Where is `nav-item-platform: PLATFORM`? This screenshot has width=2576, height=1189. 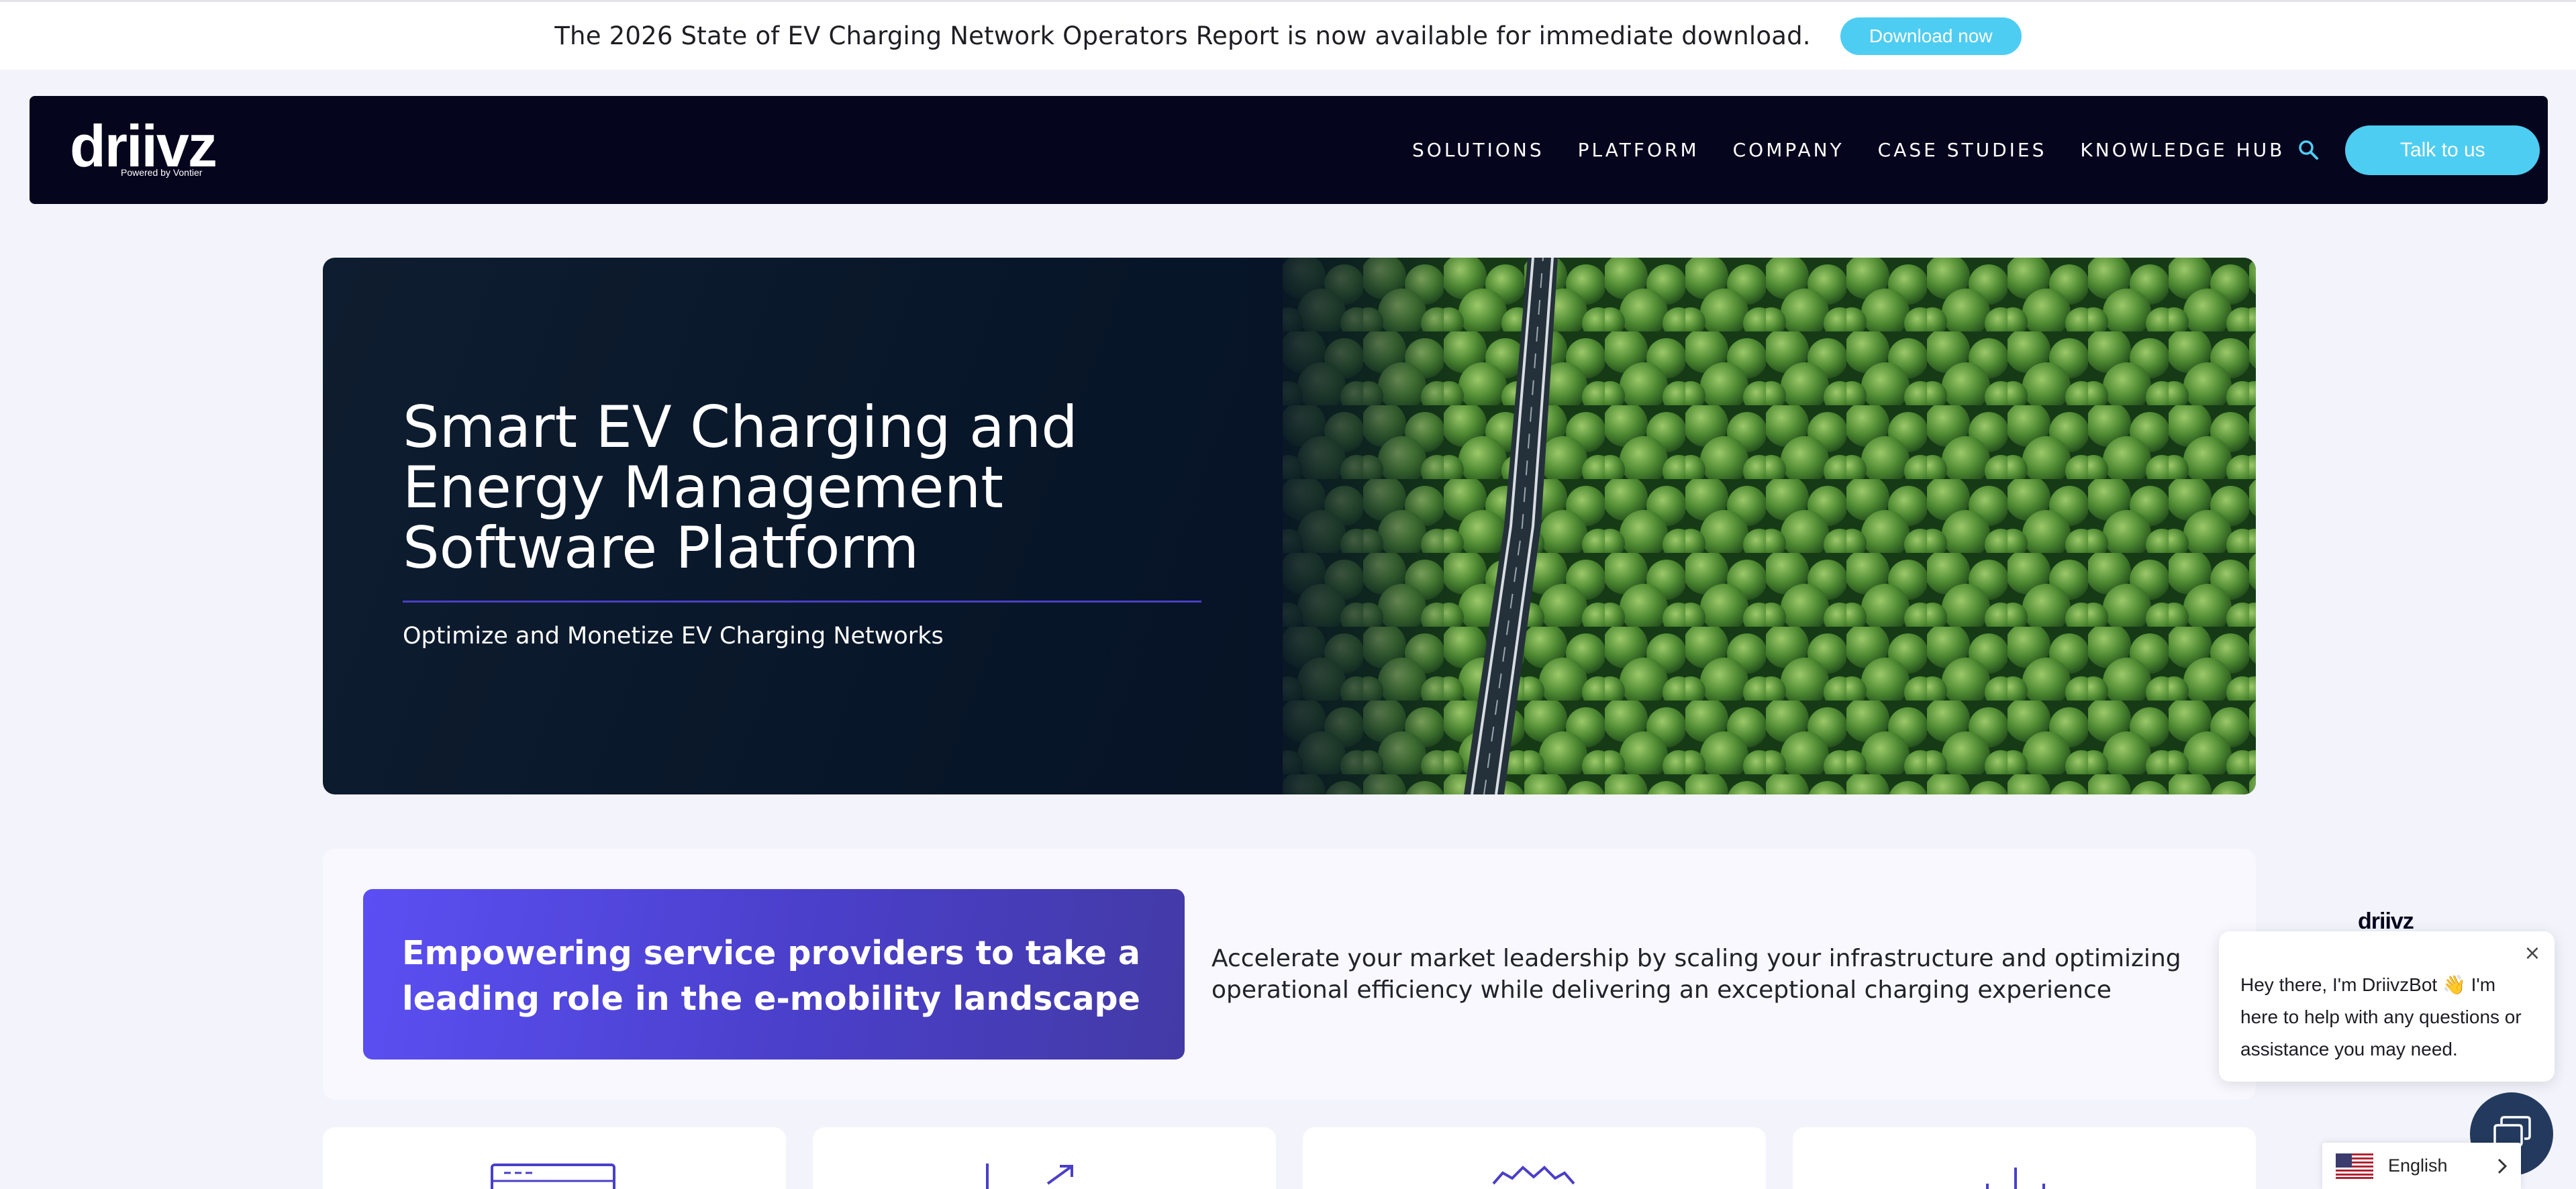 nav-item-platform: PLATFORM is located at coordinates (1638, 150).